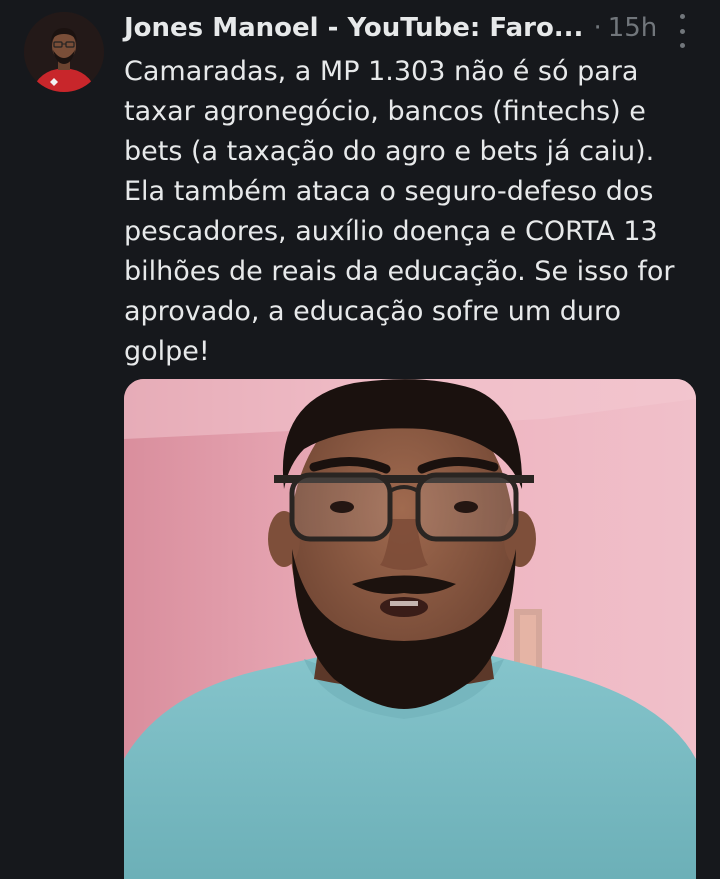  What do you see at coordinates (389, 151) in the screenshot?
I see `tweet-text-line: bets (a taxação do agro e bets já caiu).` at bounding box center [389, 151].